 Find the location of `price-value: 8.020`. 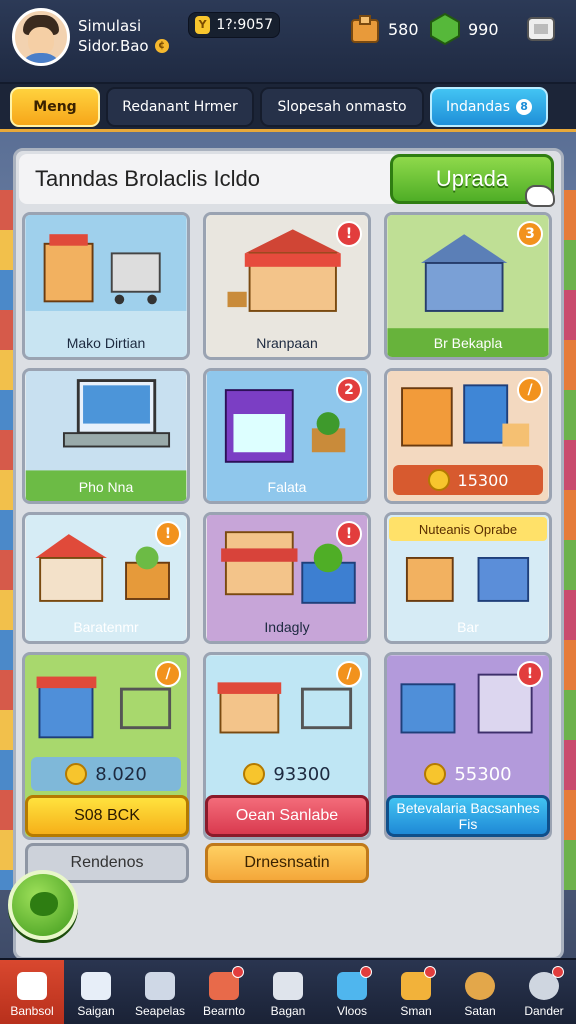

price-value: 8.020 is located at coordinates (121, 774).